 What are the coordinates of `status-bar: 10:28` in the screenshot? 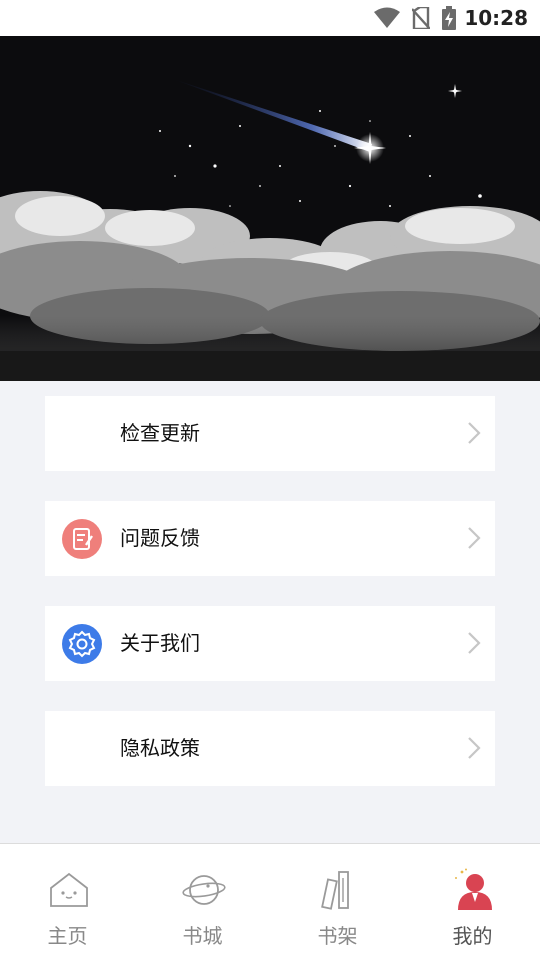 It's located at (270, 18).